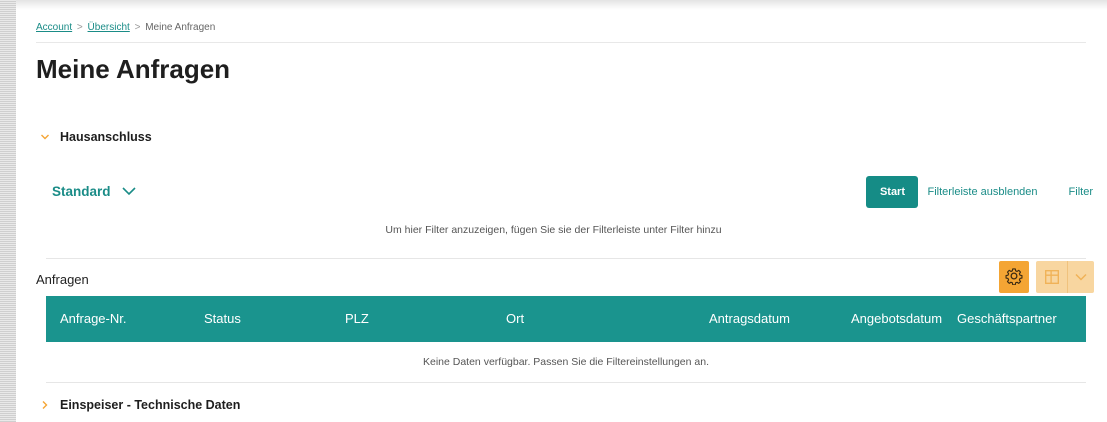  Describe the element at coordinates (150, 405) in the screenshot. I see `section-label: Einspeiser - Technische Daten` at that location.